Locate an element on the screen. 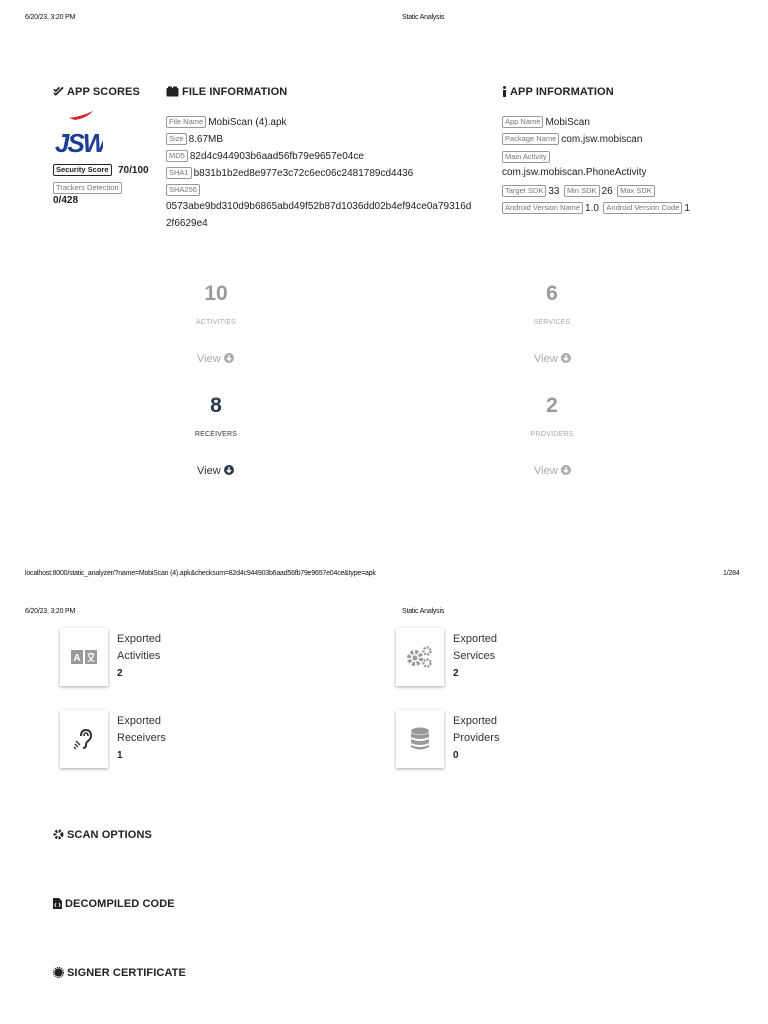 The width and height of the screenshot is (768, 1024). services-count: 6 is located at coordinates (552, 293).